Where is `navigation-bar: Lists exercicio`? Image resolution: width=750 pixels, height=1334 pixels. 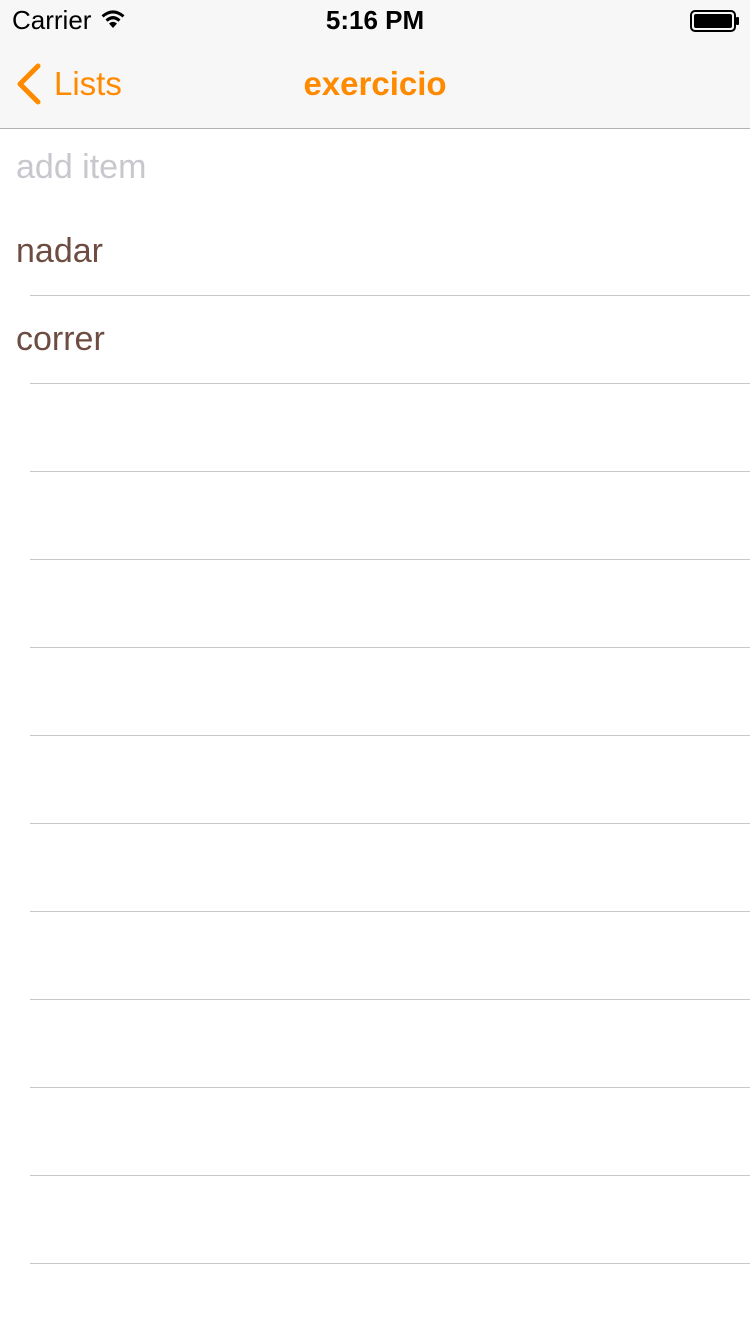
navigation-bar: Lists exercicio is located at coordinates (375, 84).